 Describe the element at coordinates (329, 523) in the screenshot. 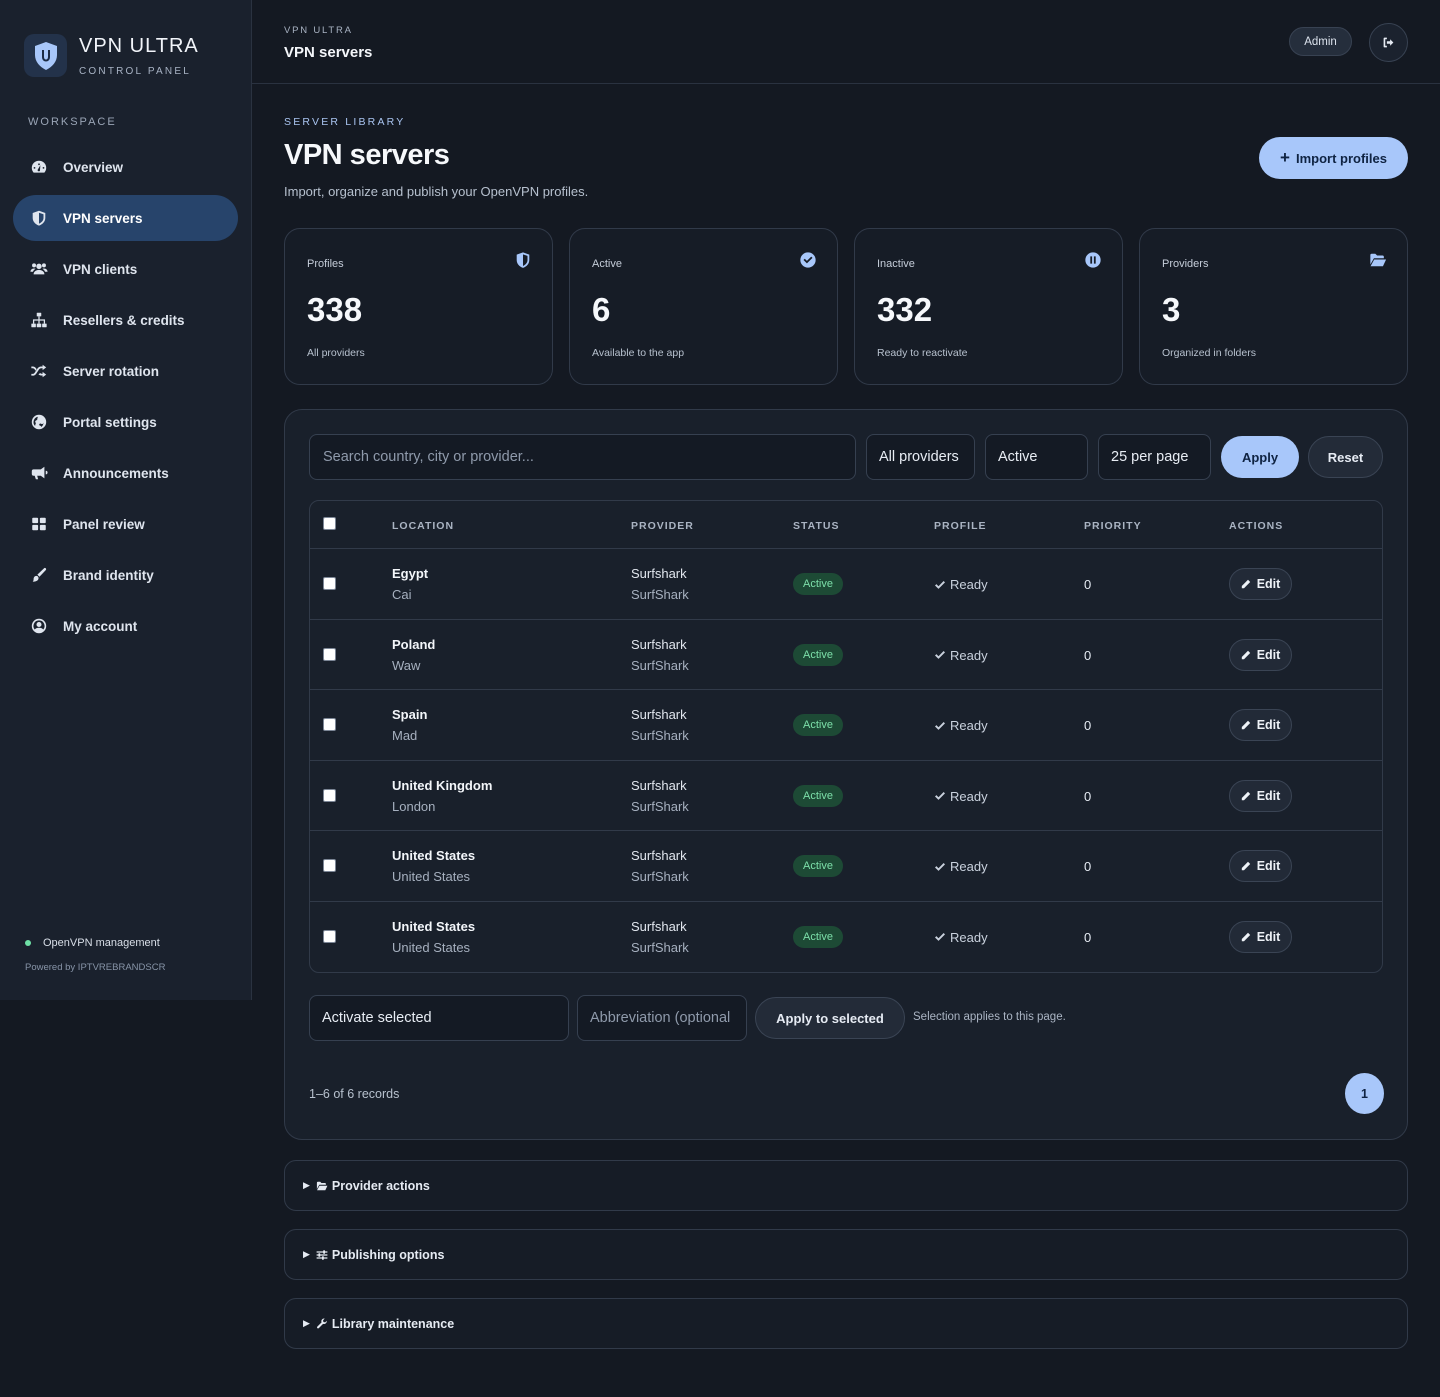

I see `select-all-checkbox` at that location.